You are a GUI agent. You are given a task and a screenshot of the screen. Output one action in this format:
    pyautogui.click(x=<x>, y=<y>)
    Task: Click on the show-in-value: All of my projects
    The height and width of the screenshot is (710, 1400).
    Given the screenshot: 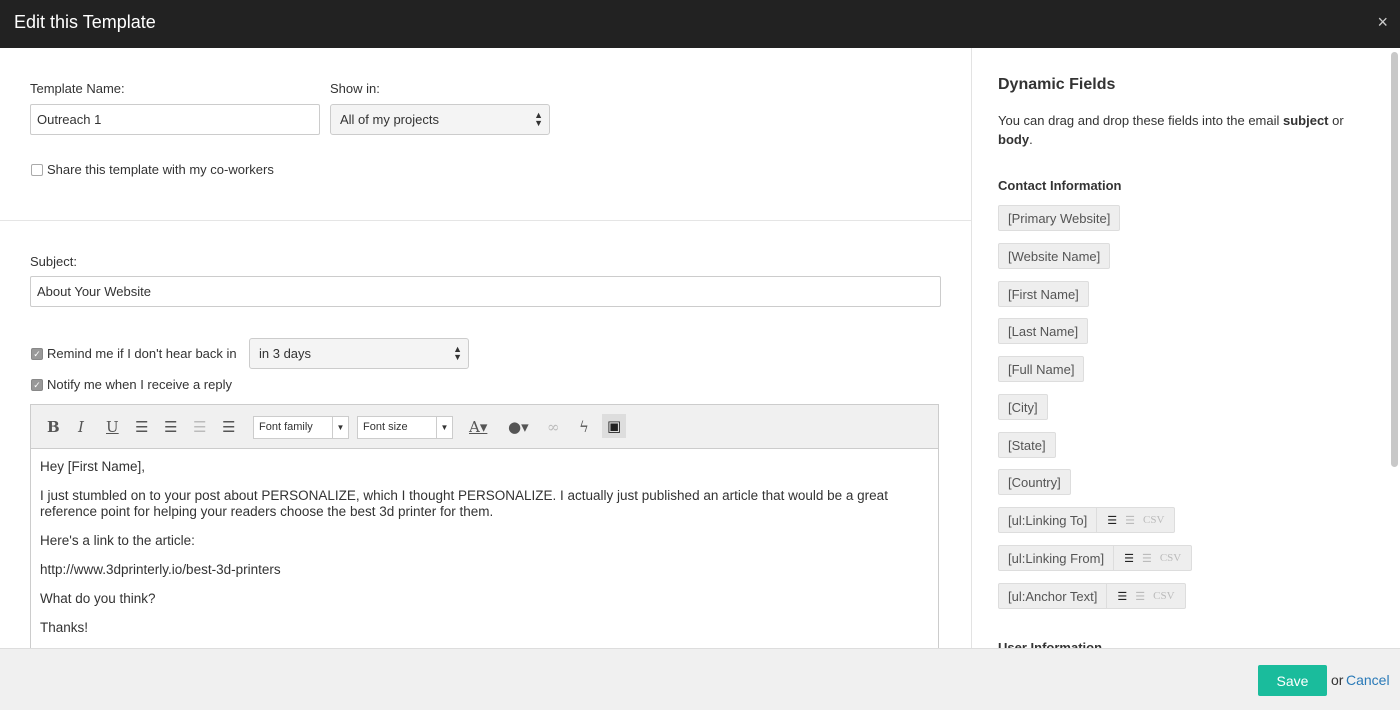 What is the action you would take?
    pyautogui.click(x=389, y=119)
    